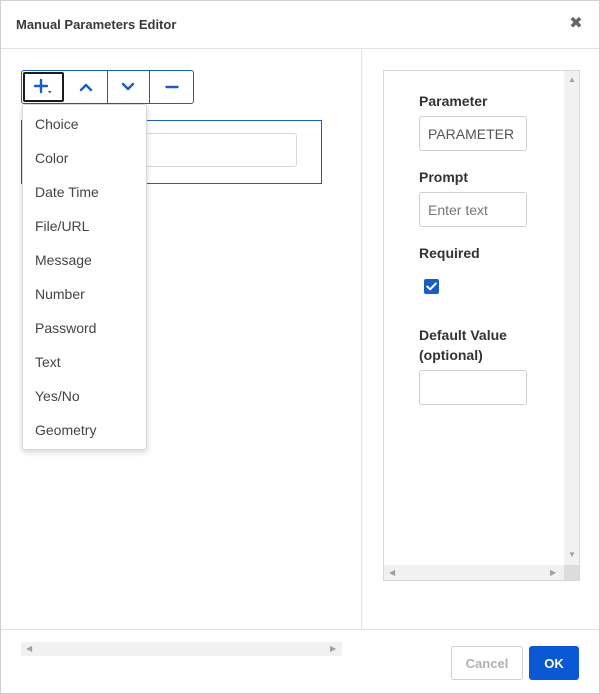 This screenshot has width=600, height=694. What do you see at coordinates (84, 192) in the screenshot?
I see `menu-item-date-time: Date Time` at bounding box center [84, 192].